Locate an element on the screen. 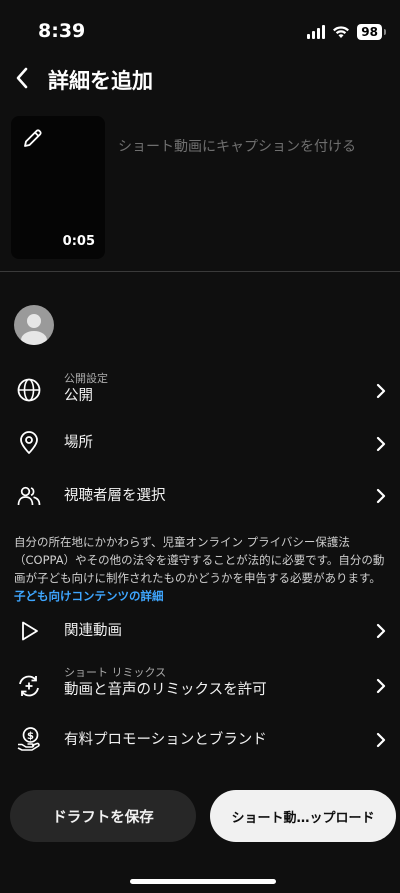 Image resolution: width=400 pixels, height=893 pixels. location-setting: 場所 is located at coordinates (200, 444).